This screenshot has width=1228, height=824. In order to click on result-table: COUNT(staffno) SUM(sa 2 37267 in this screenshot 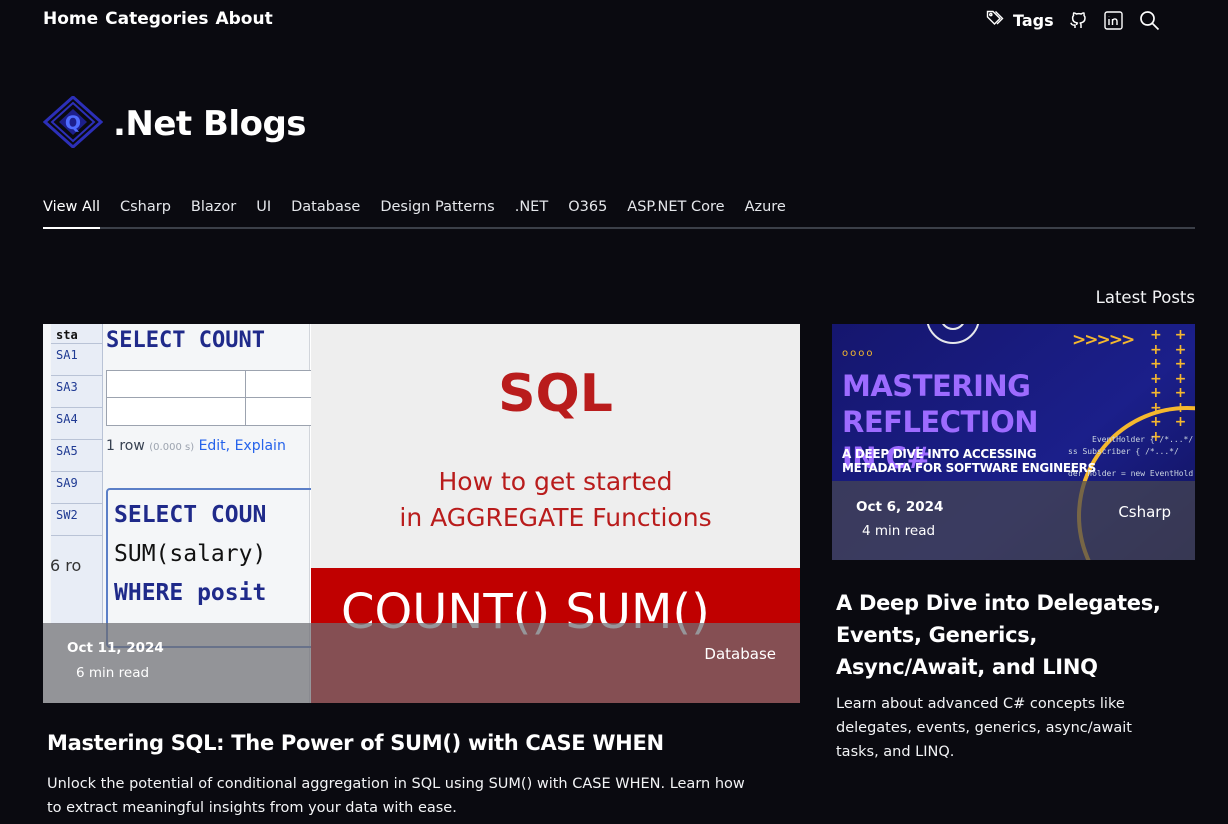, I will do `click(211, 398)`.